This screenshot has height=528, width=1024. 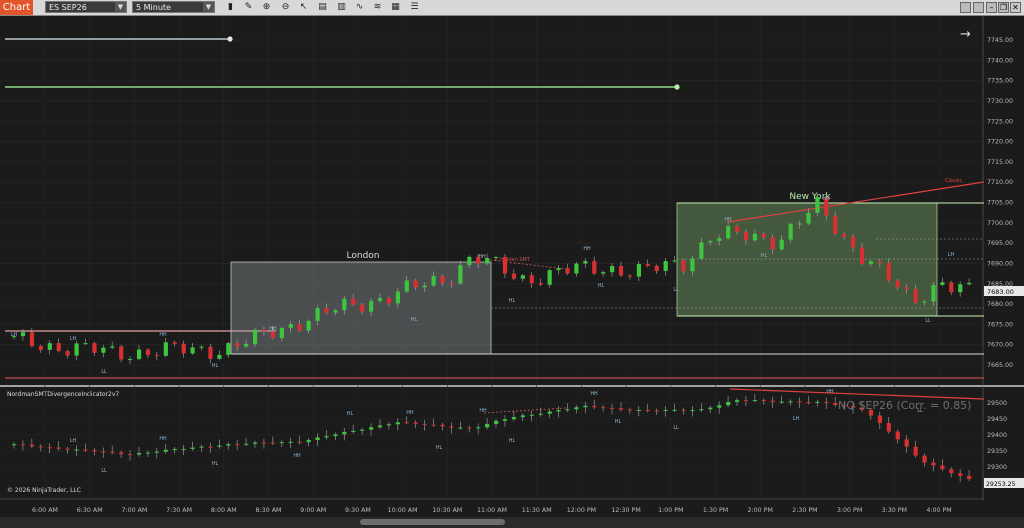 I want to click on scrollbar-thumb, so click(x=432, y=522).